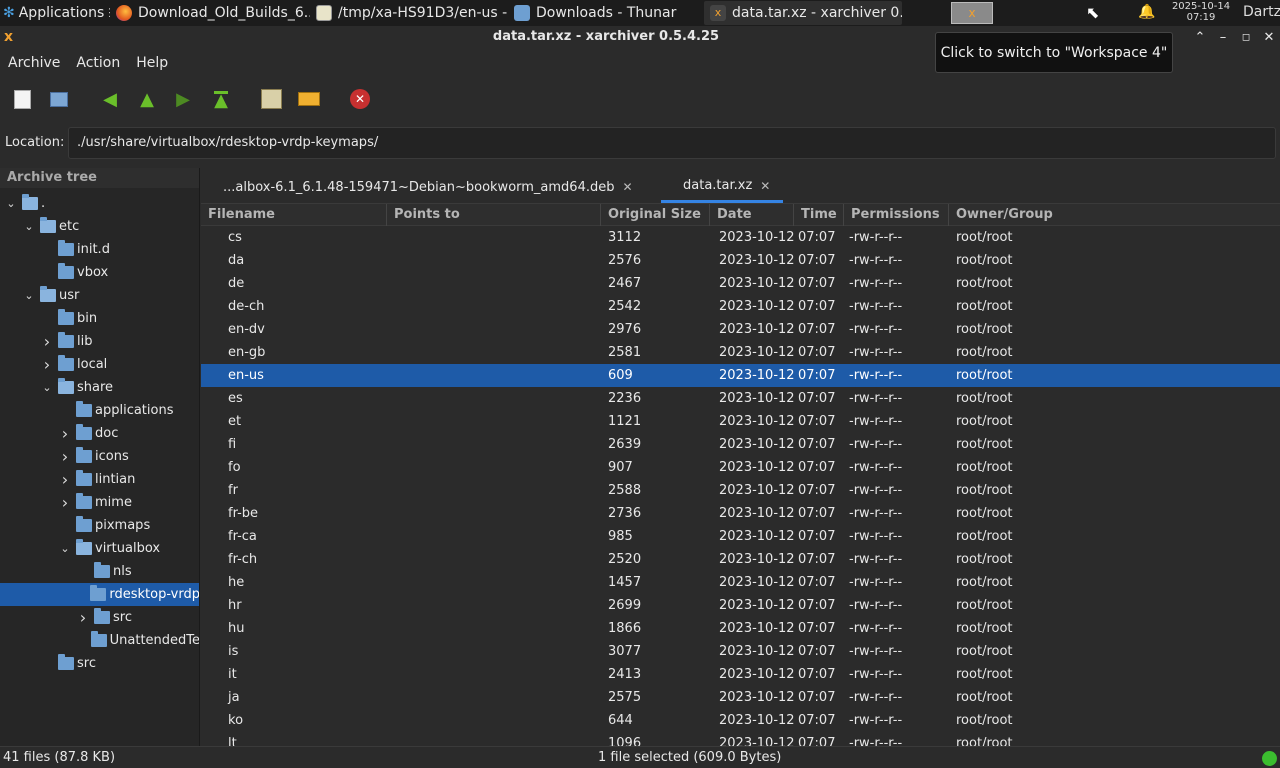  I want to click on tree-node: › icons, so click(99, 456).